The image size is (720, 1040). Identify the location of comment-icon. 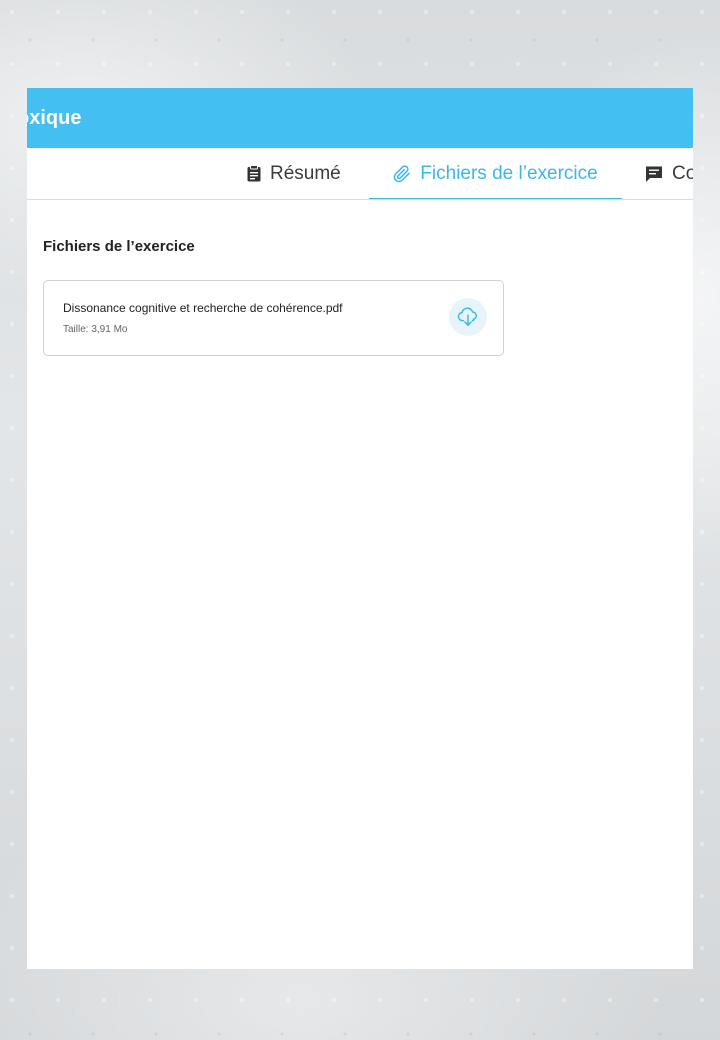
(654, 174).